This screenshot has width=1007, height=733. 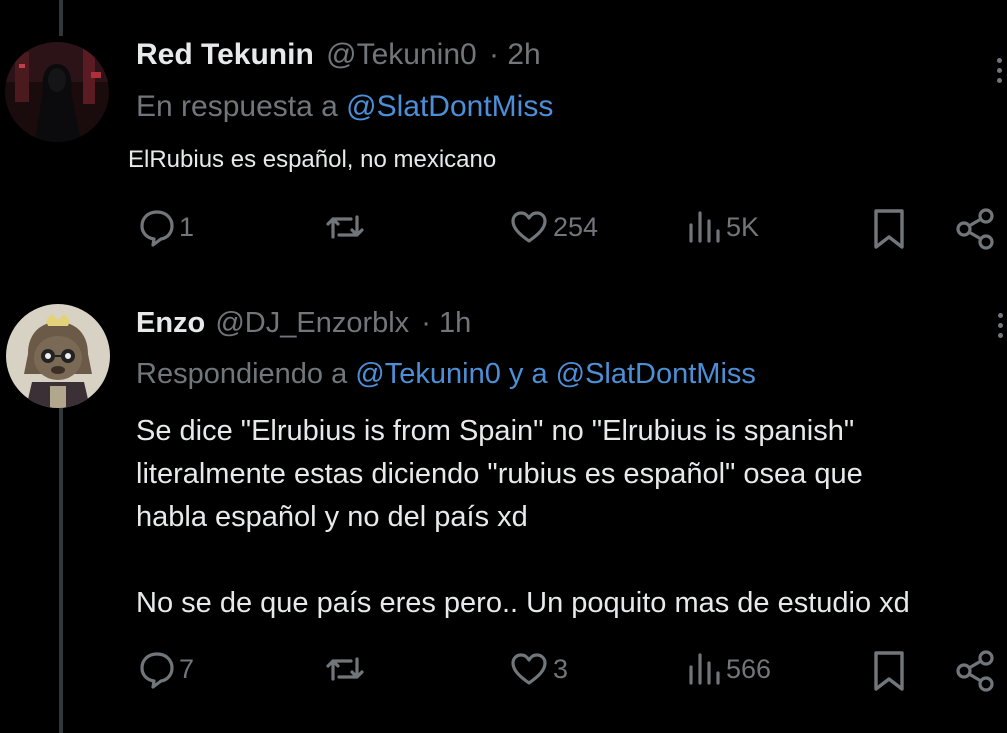 I want to click on post-1-text: ElRubius es español, no mexicano, so click(x=312, y=159).